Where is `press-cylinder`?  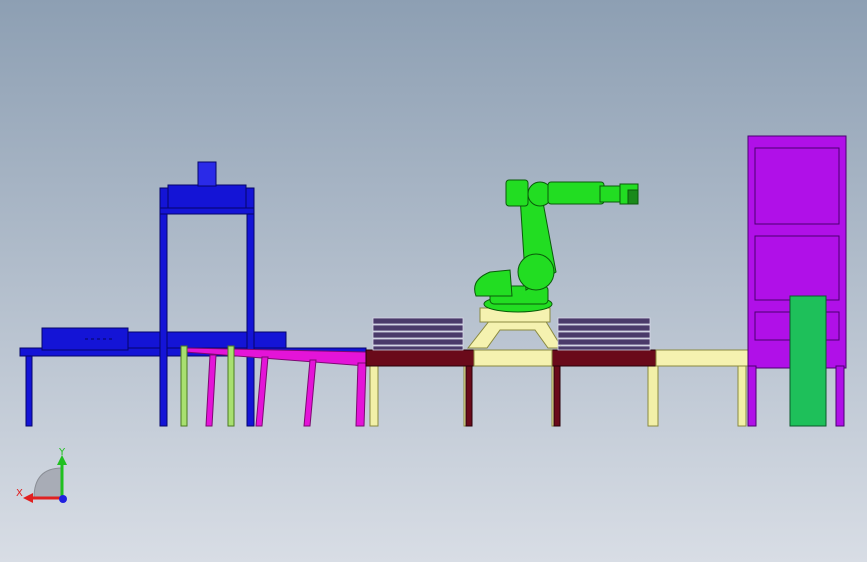 press-cylinder is located at coordinates (207, 174).